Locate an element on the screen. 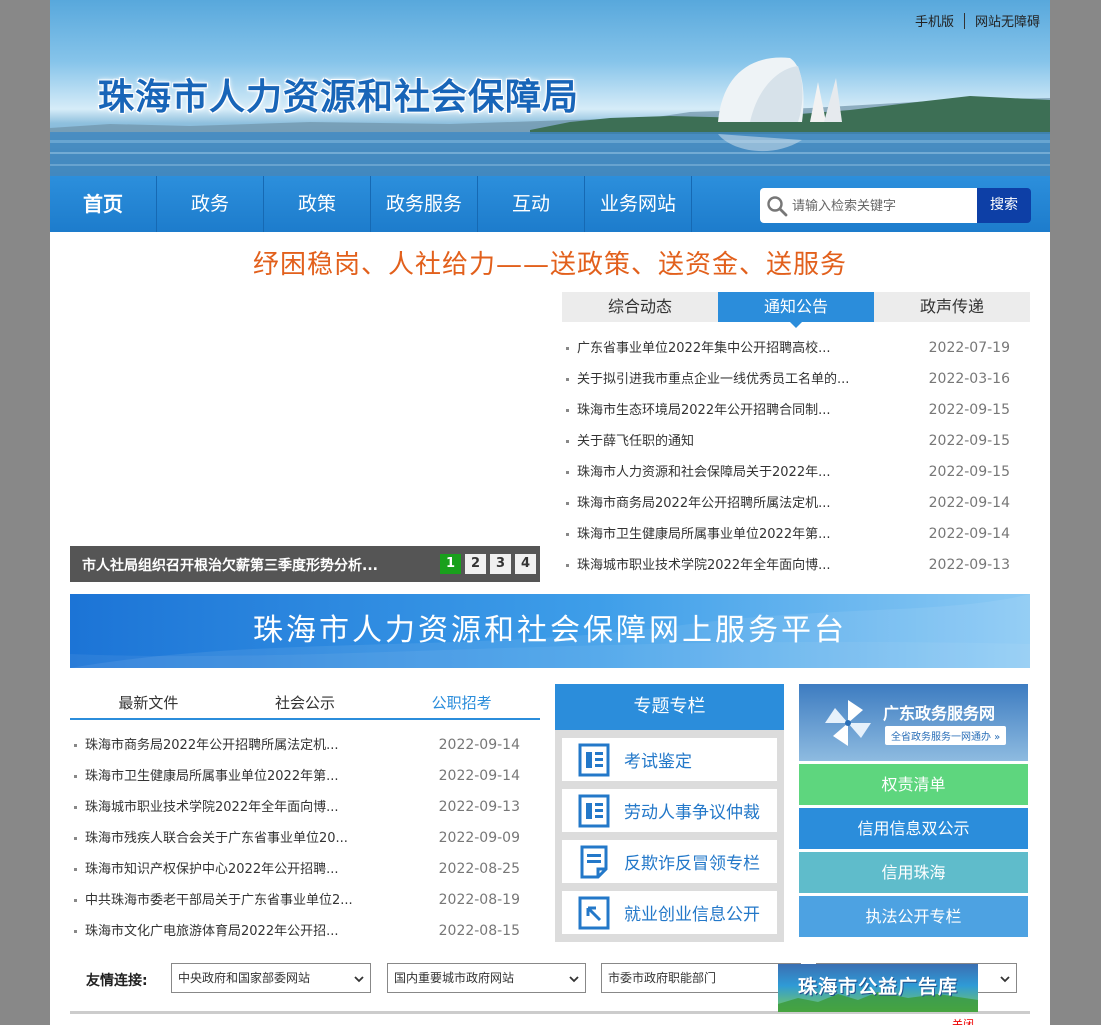  slider-page-4: 4 is located at coordinates (525, 564).